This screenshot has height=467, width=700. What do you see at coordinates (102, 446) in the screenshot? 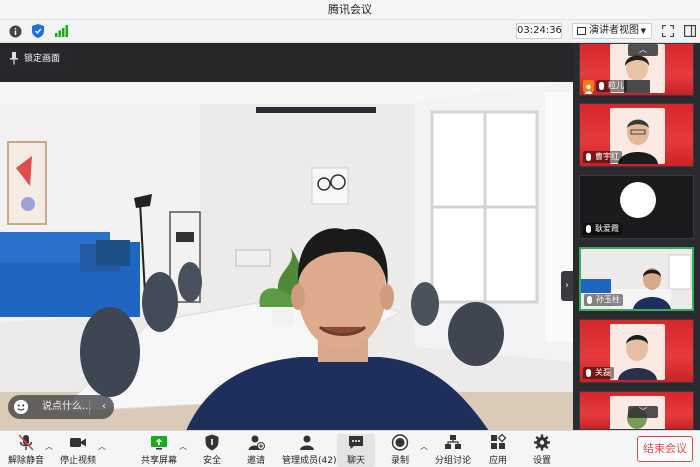
I see `video-options-chevron-icon: ︿` at bounding box center [102, 446].